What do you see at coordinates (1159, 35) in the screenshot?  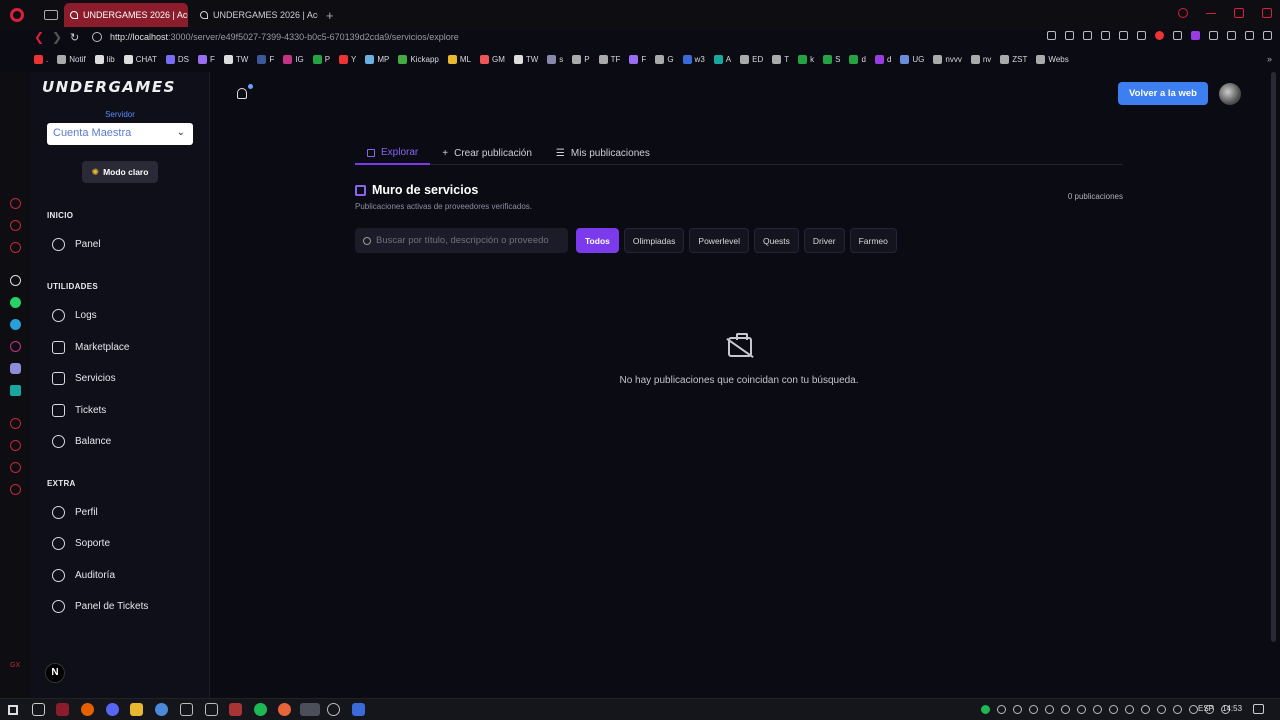 I see `extension-abp-icon` at bounding box center [1159, 35].